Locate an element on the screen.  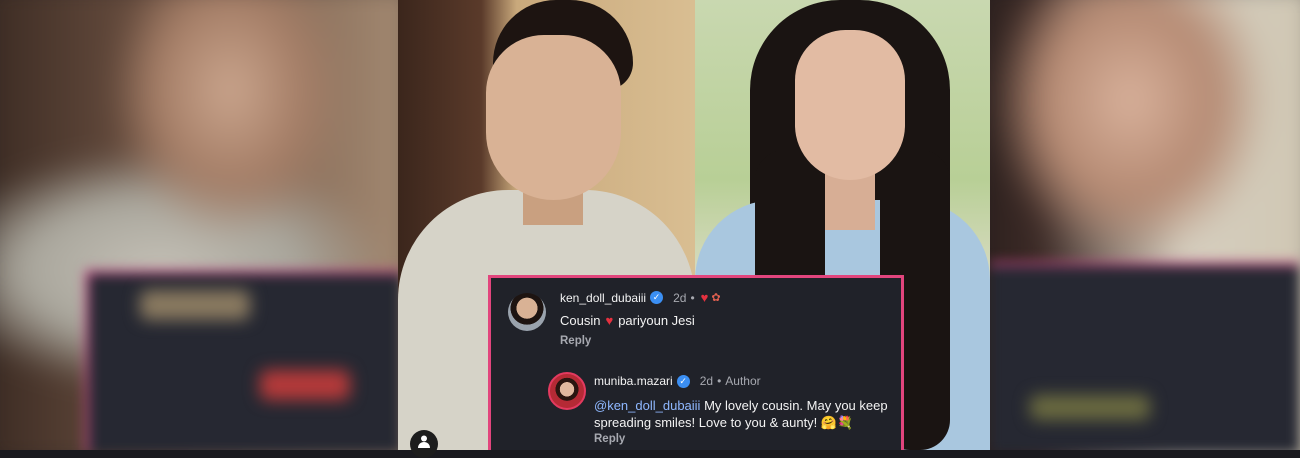
reply-item is located at coordinates (567, 391).